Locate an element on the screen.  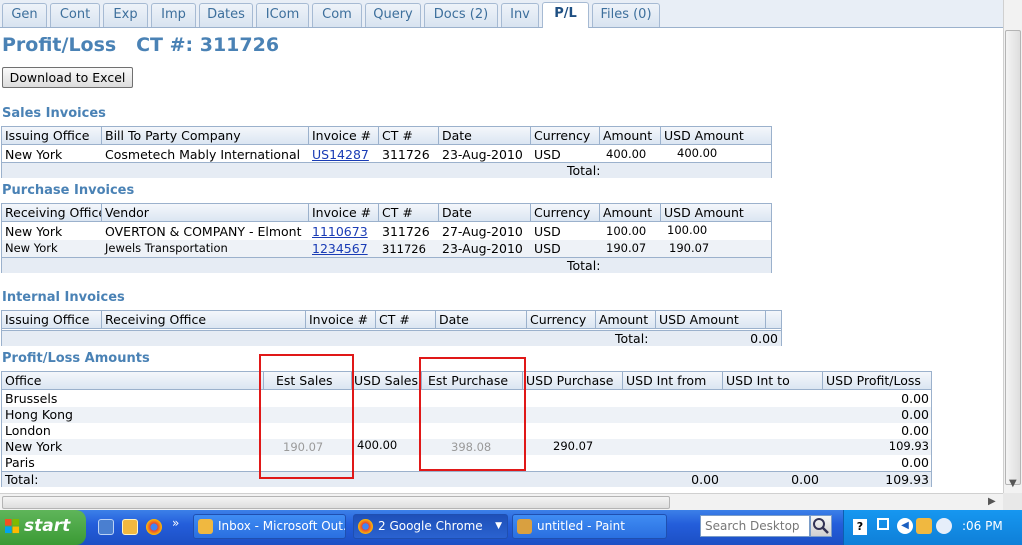
vendor-cell: Jewels Transportation is located at coordinates (166, 248).